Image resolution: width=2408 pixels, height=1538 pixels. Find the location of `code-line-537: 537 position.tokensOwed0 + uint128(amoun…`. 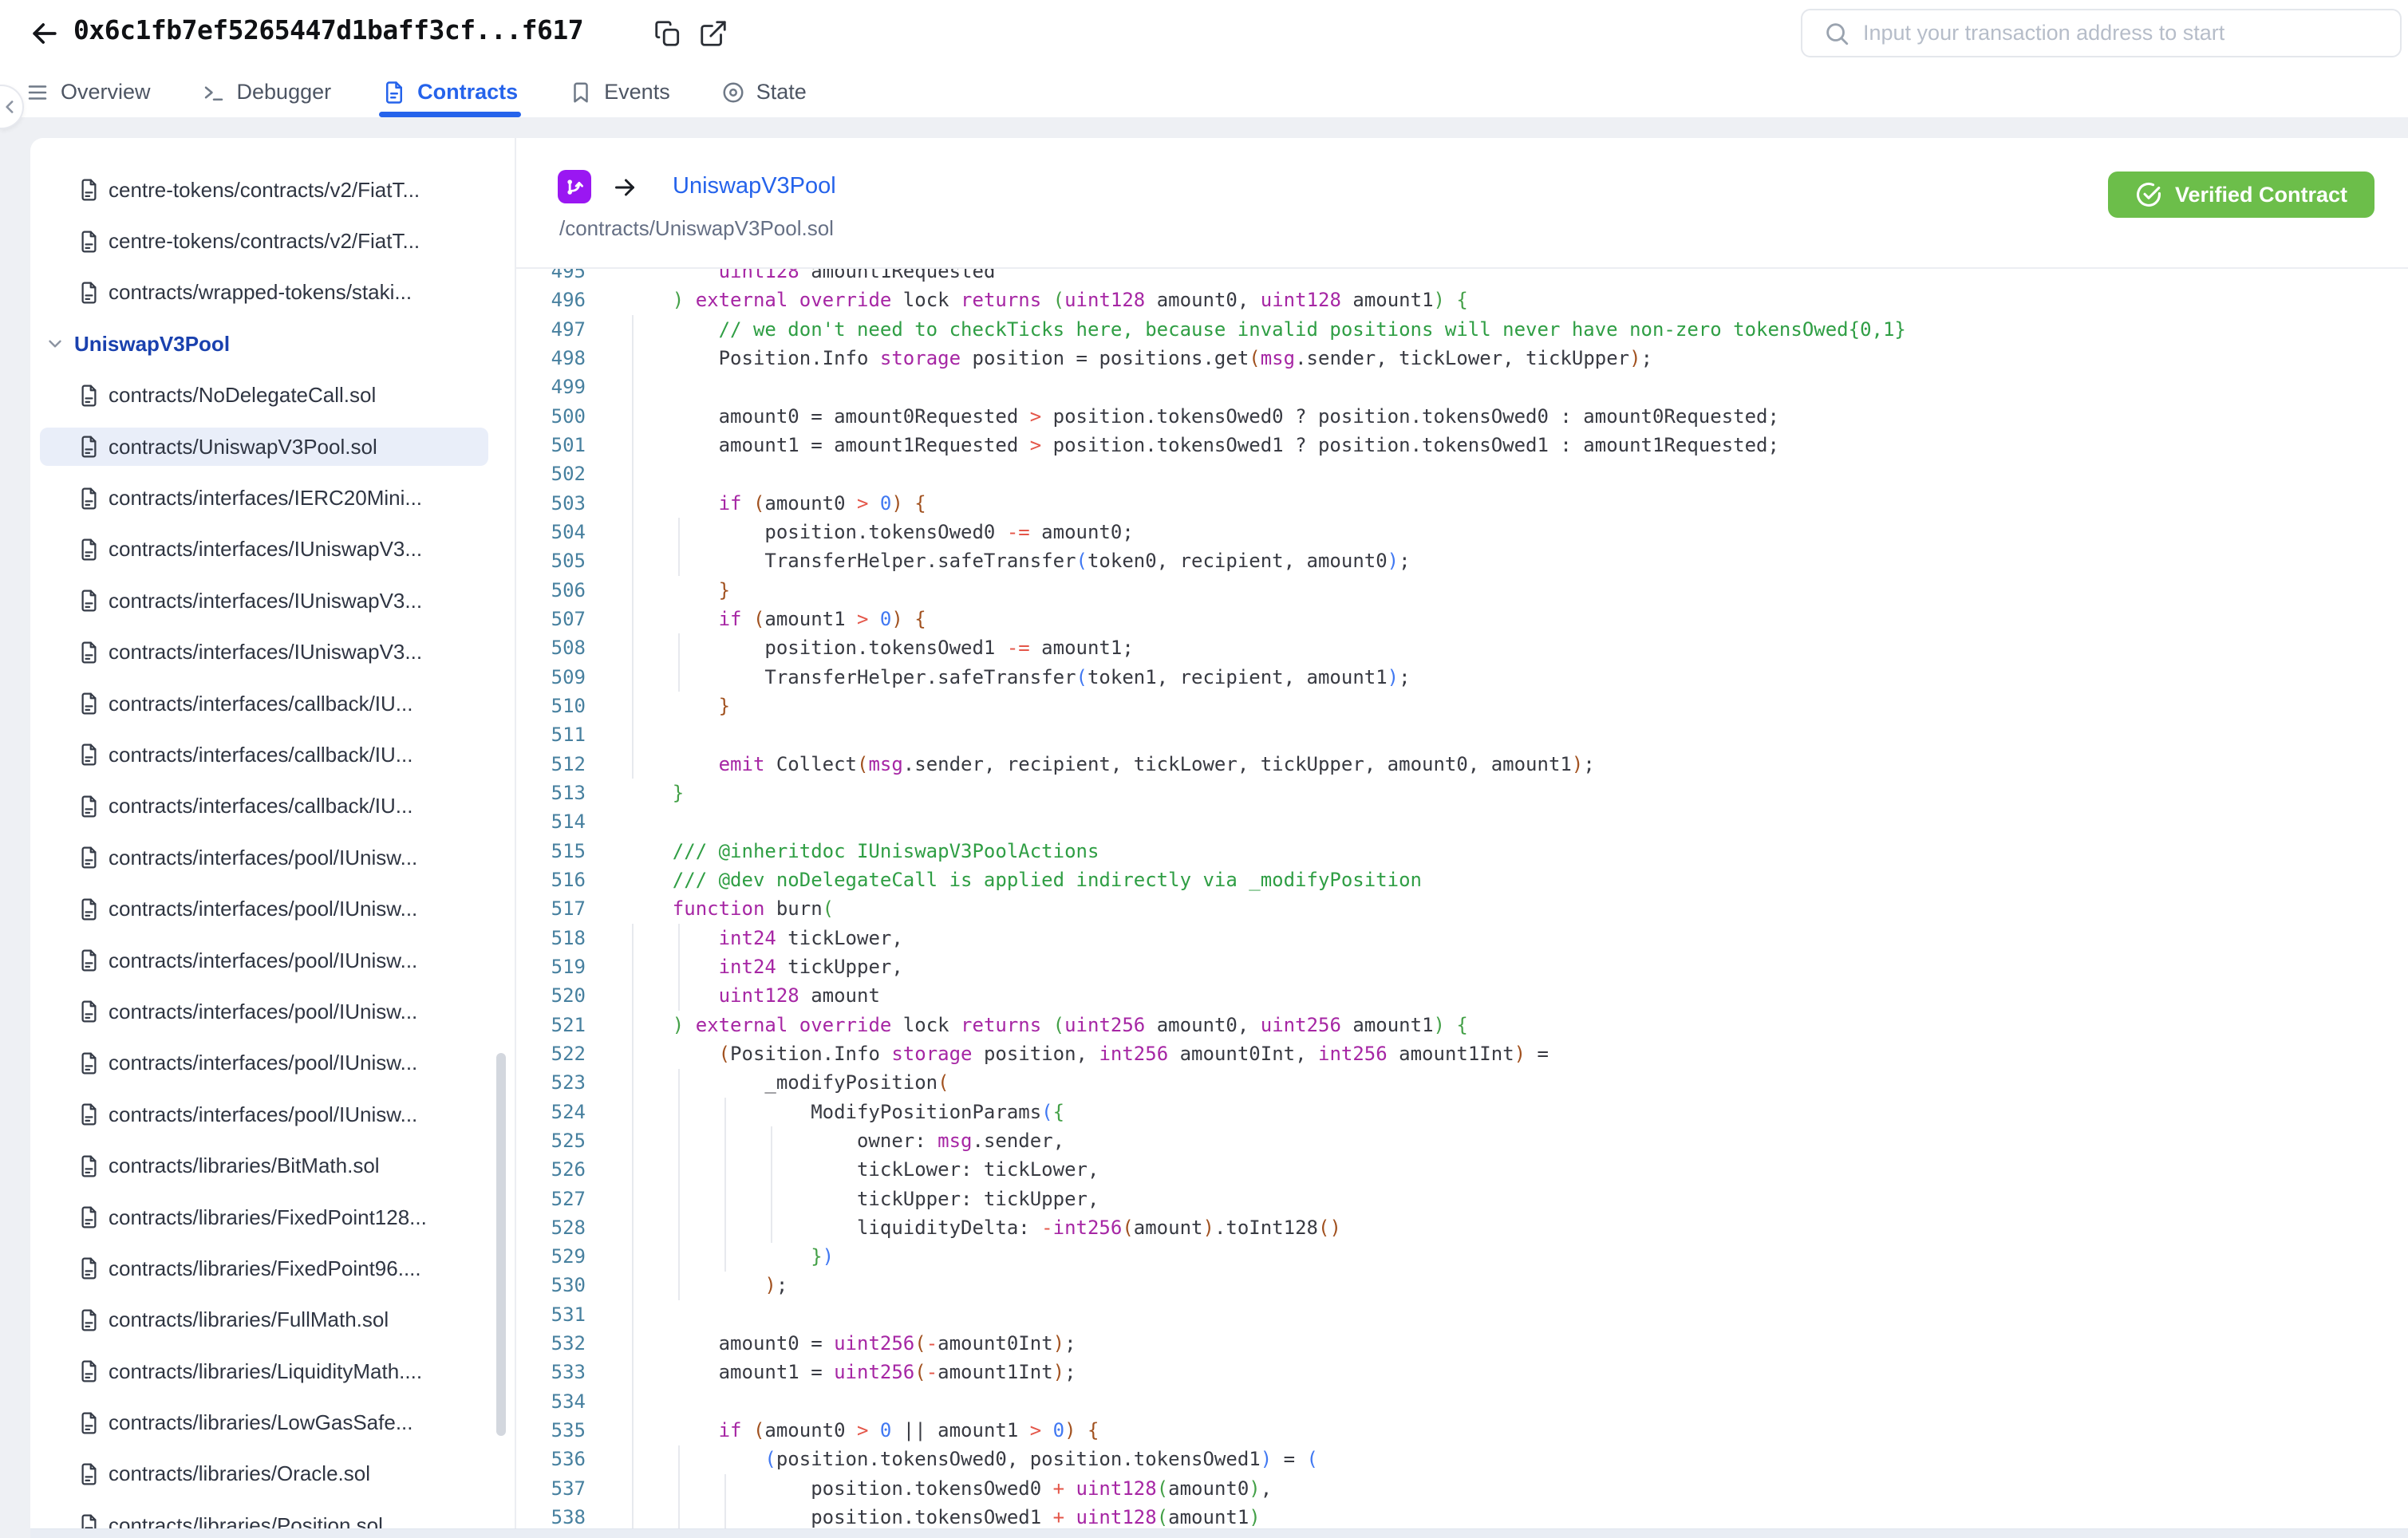

code-line-537: 537 position.tokensOwed0 + uint128(amoun… is located at coordinates (1462, 1488).